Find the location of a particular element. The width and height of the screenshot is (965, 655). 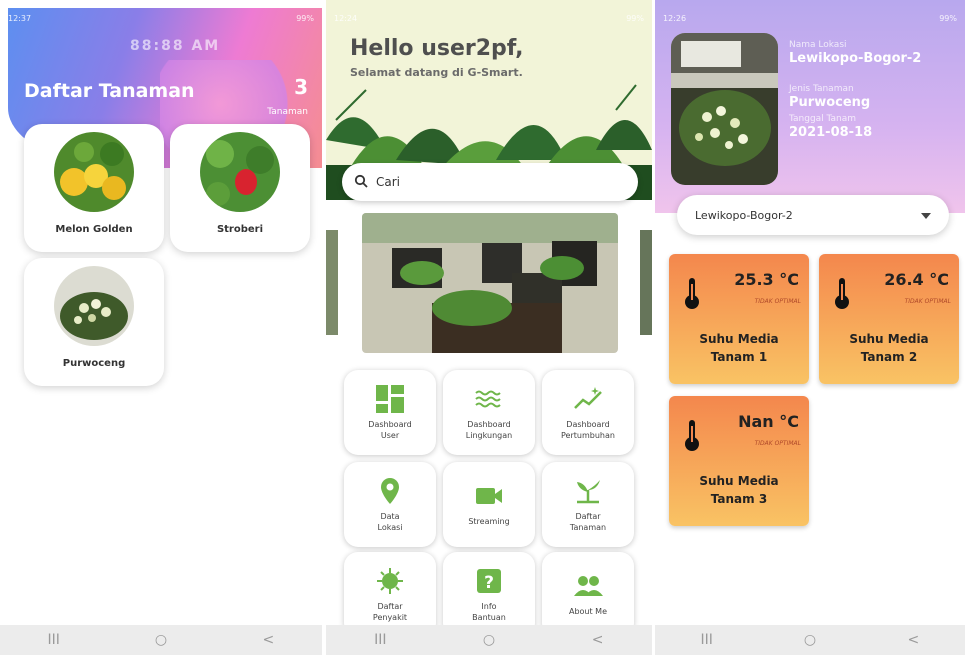

menu-label: Dashboard User is located at coordinates (390, 430).